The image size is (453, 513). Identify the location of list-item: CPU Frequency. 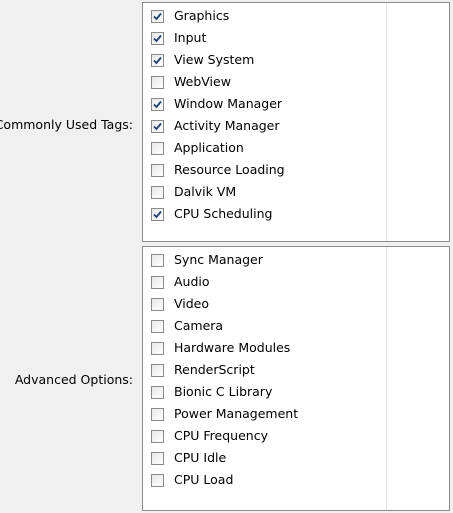
(209, 436).